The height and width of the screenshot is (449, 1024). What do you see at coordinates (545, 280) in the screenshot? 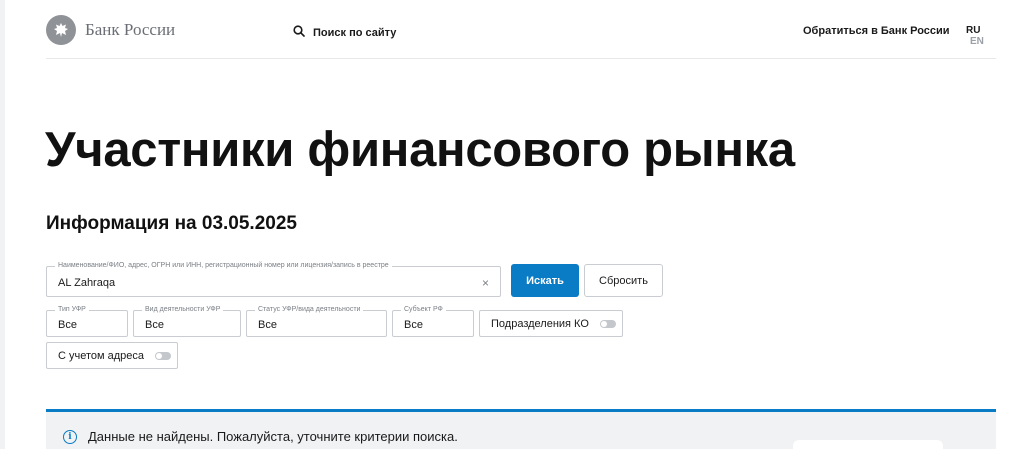
I see `search-button: Искать` at bounding box center [545, 280].